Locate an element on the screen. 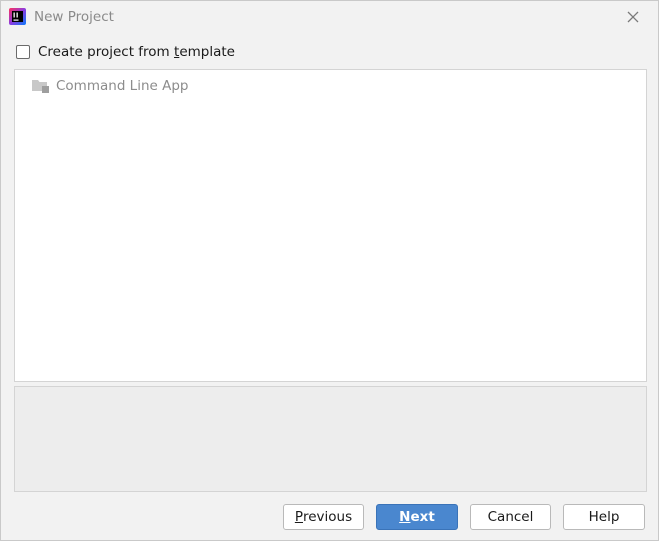 Image resolution: width=659 pixels, height=541 pixels. list-item-label: Command Line App is located at coordinates (122, 86).